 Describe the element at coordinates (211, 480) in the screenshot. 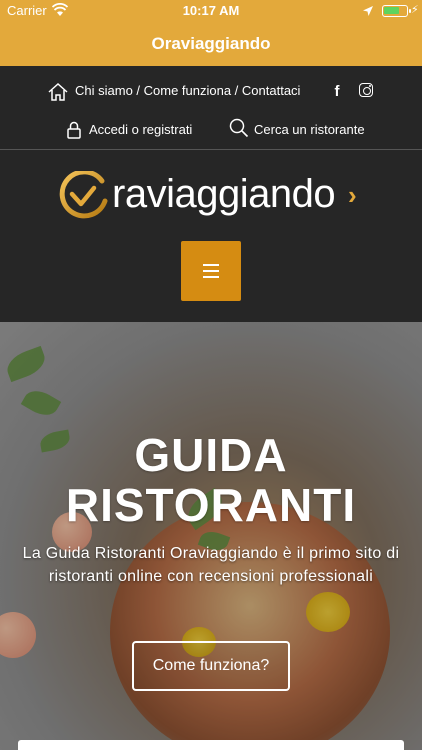

I see `hero-title: GUIDA RISTORANTI` at that location.